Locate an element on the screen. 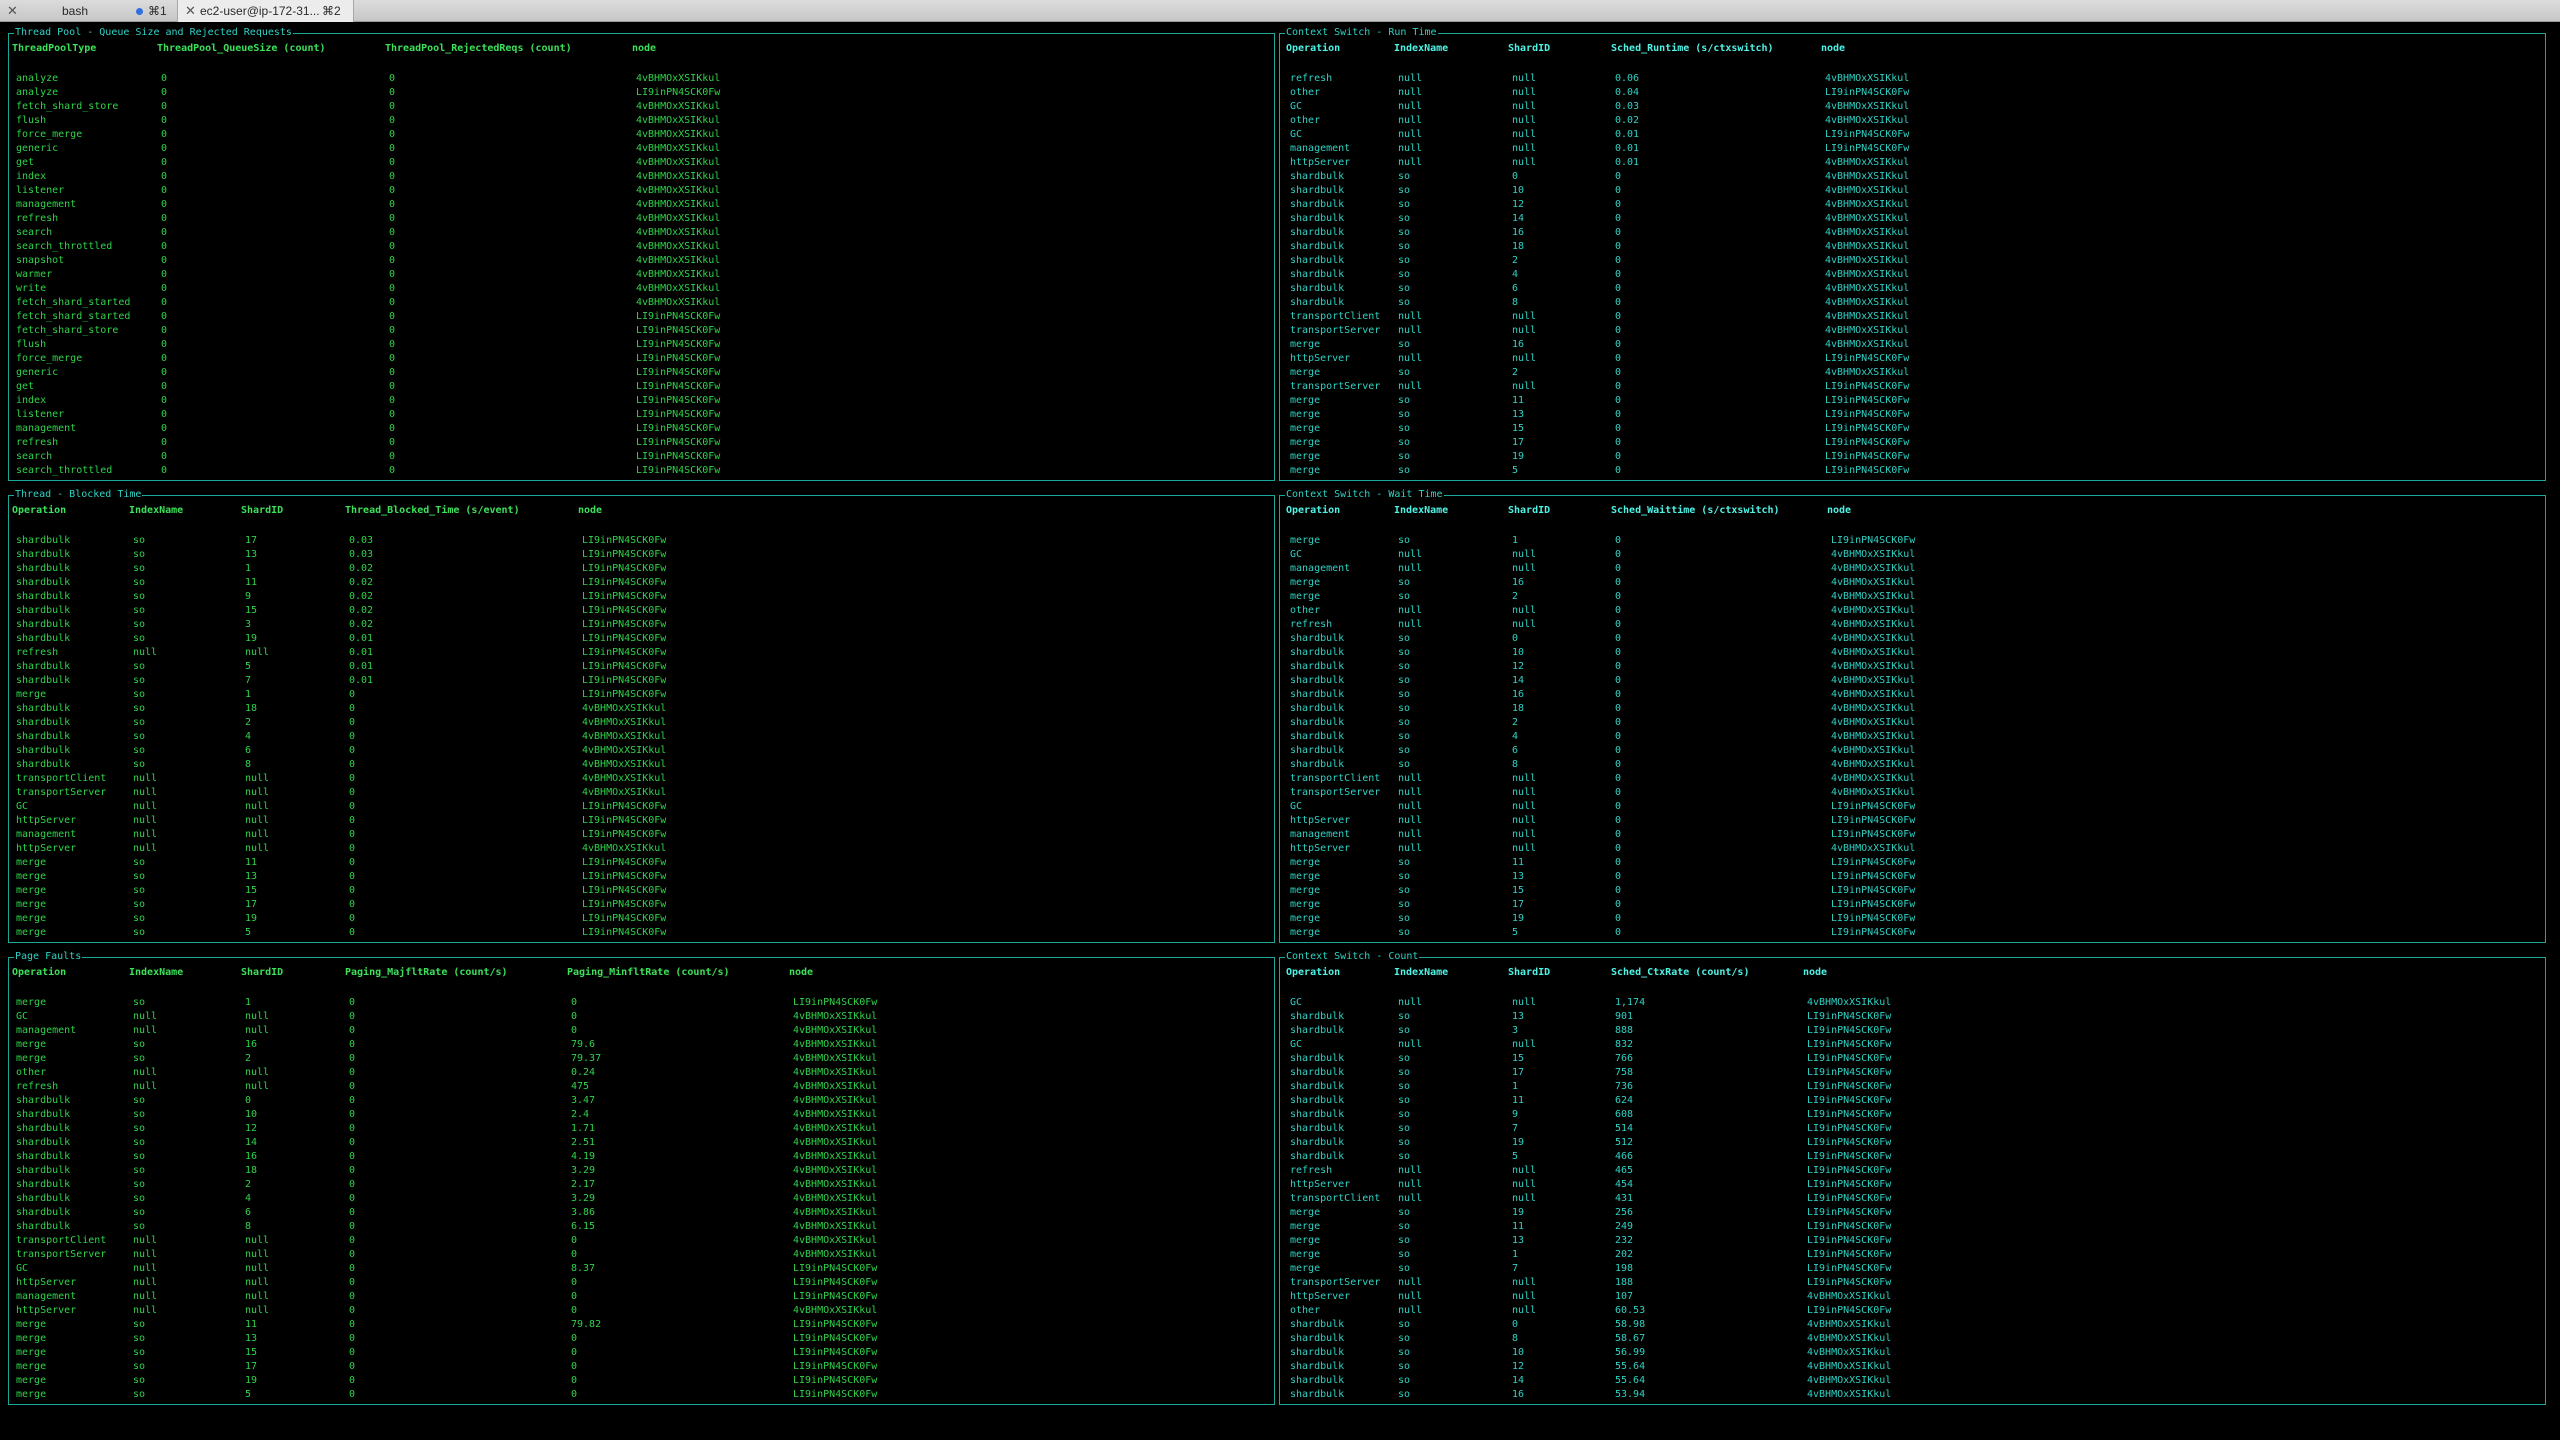 This screenshot has width=2560, height=1440. column-header-threadpooltype: ThreadPoolType is located at coordinates (54, 48).